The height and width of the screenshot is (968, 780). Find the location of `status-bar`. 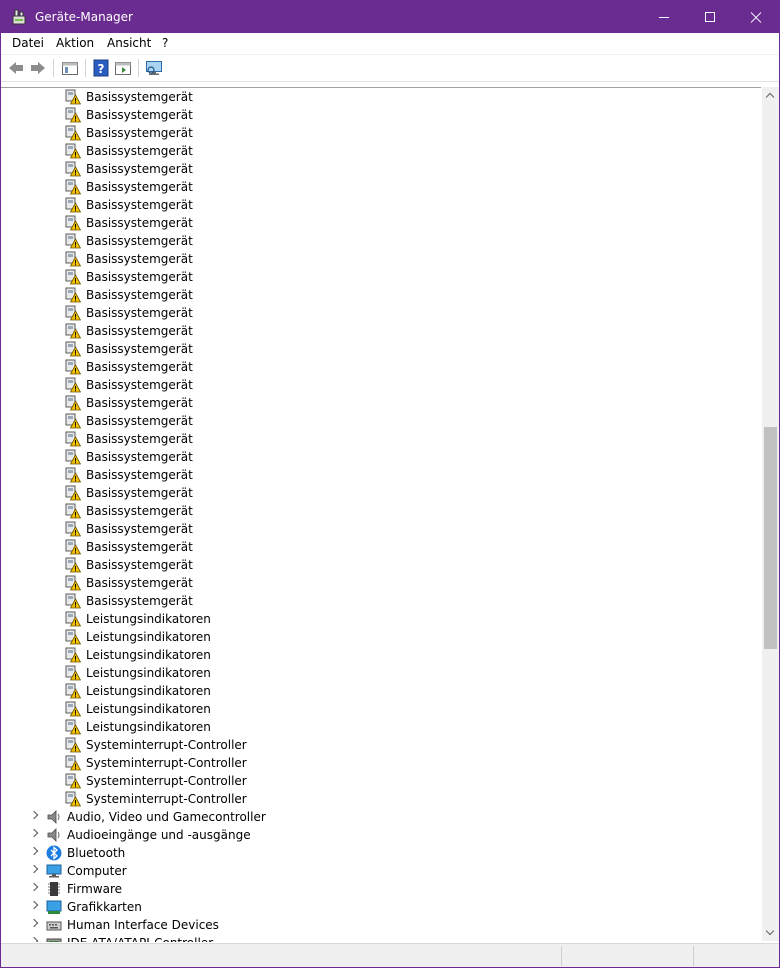

status-bar is located at coordinates (390, 955).